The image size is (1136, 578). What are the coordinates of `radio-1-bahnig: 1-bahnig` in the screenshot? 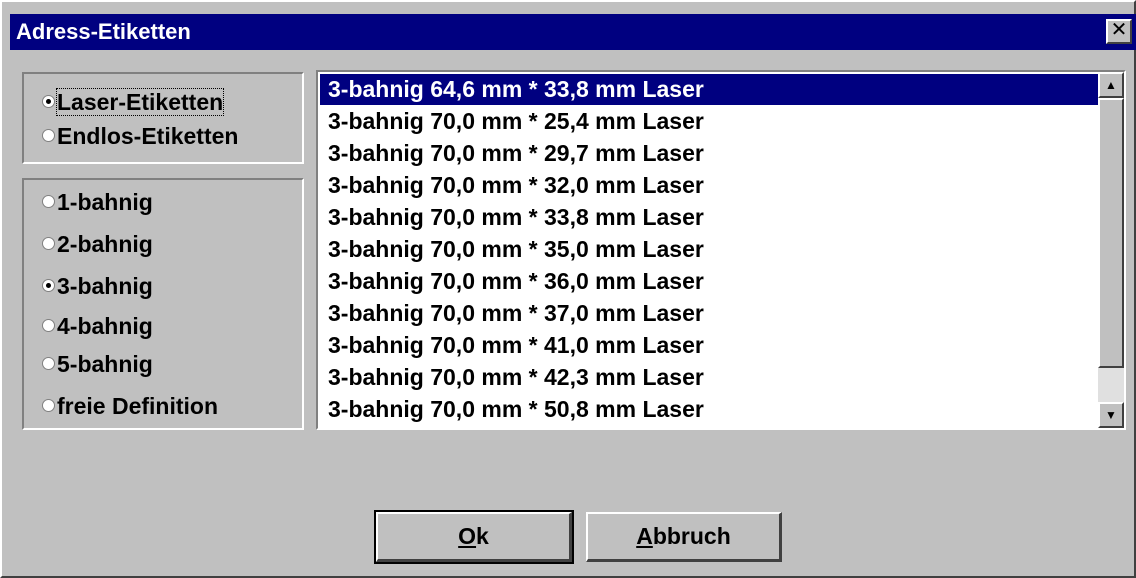 It's located at (97, 202).